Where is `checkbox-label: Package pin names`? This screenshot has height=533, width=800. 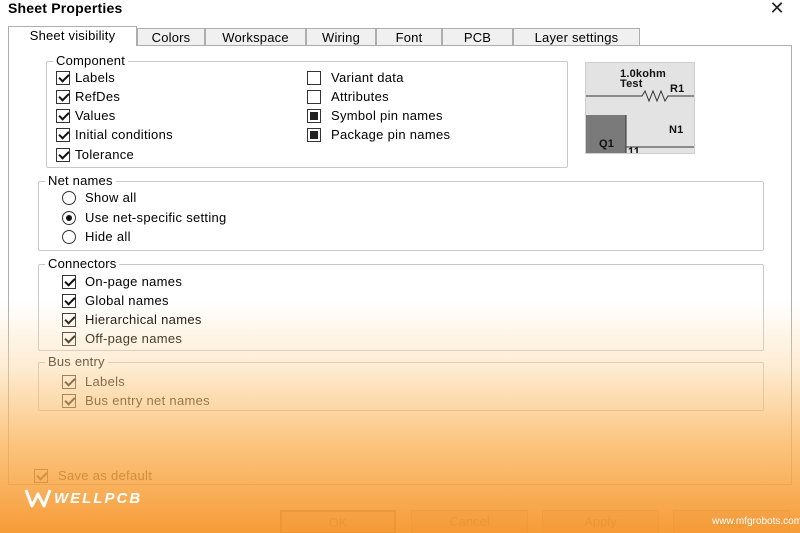
checkbox-label: Package pin names is located at coordinates (391, 134).